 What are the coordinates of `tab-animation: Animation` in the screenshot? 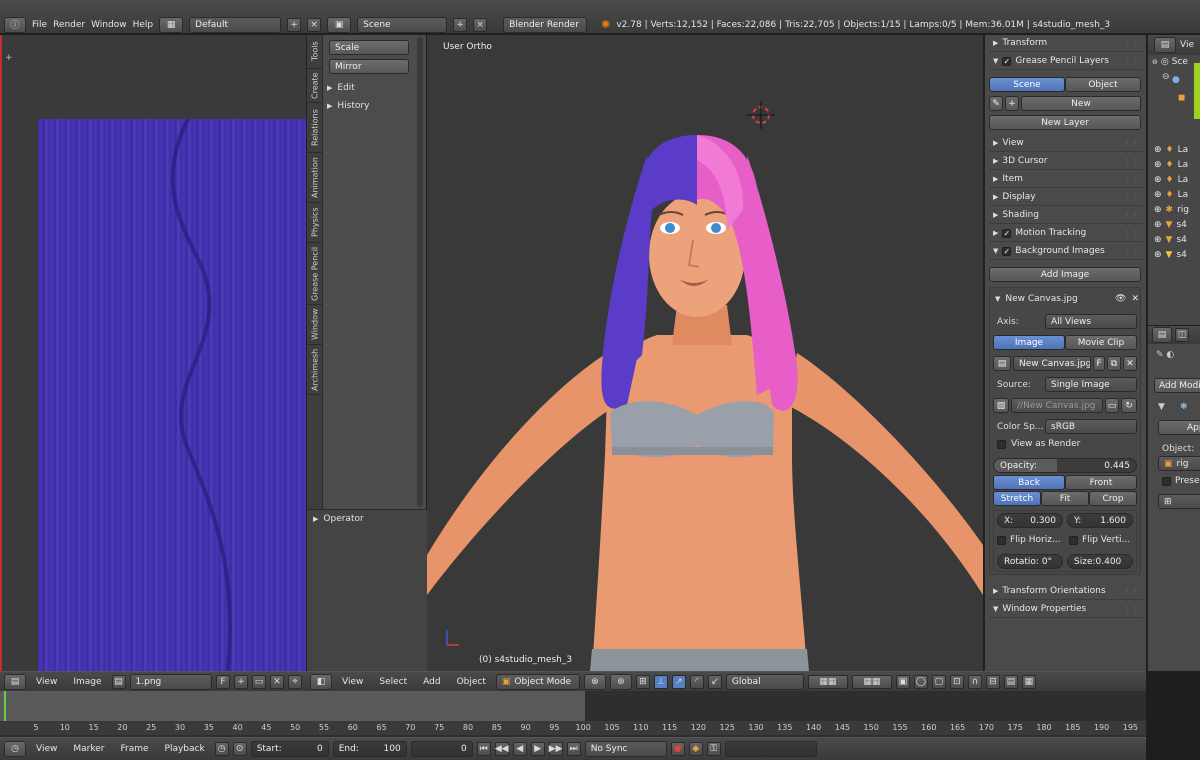 It's located at (315, 178).